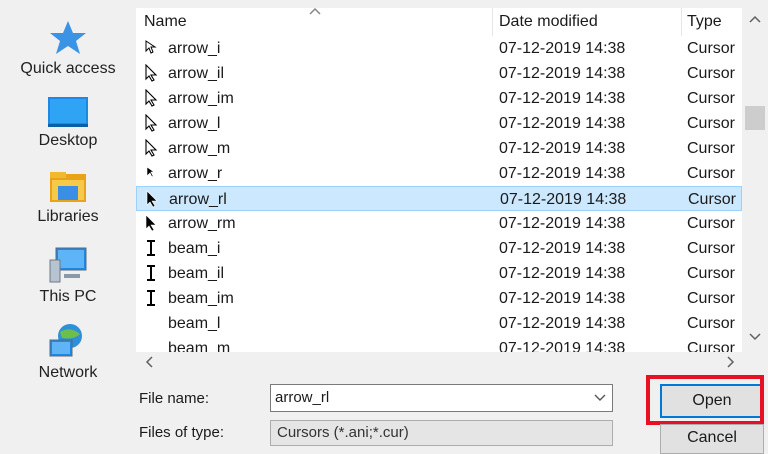  Describe the element at coordinates (68, 372) in the screenshot. I see `nav-item-label: Network` at that location.